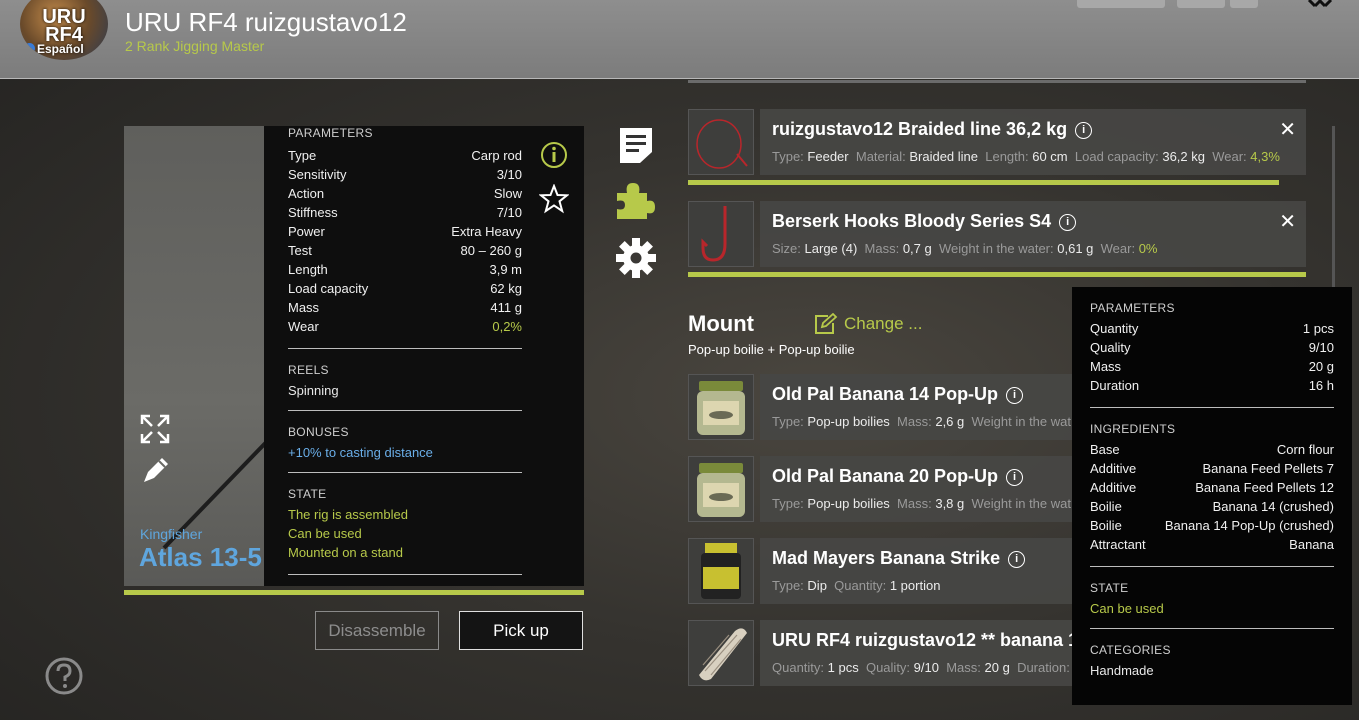 This screenshot has height=720, width=1359. I want to click on detail-label: Quality:, so click(888, 667).